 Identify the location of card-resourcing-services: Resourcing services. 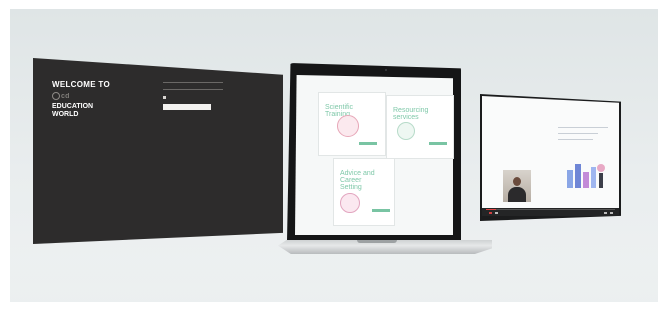
(420, 127).